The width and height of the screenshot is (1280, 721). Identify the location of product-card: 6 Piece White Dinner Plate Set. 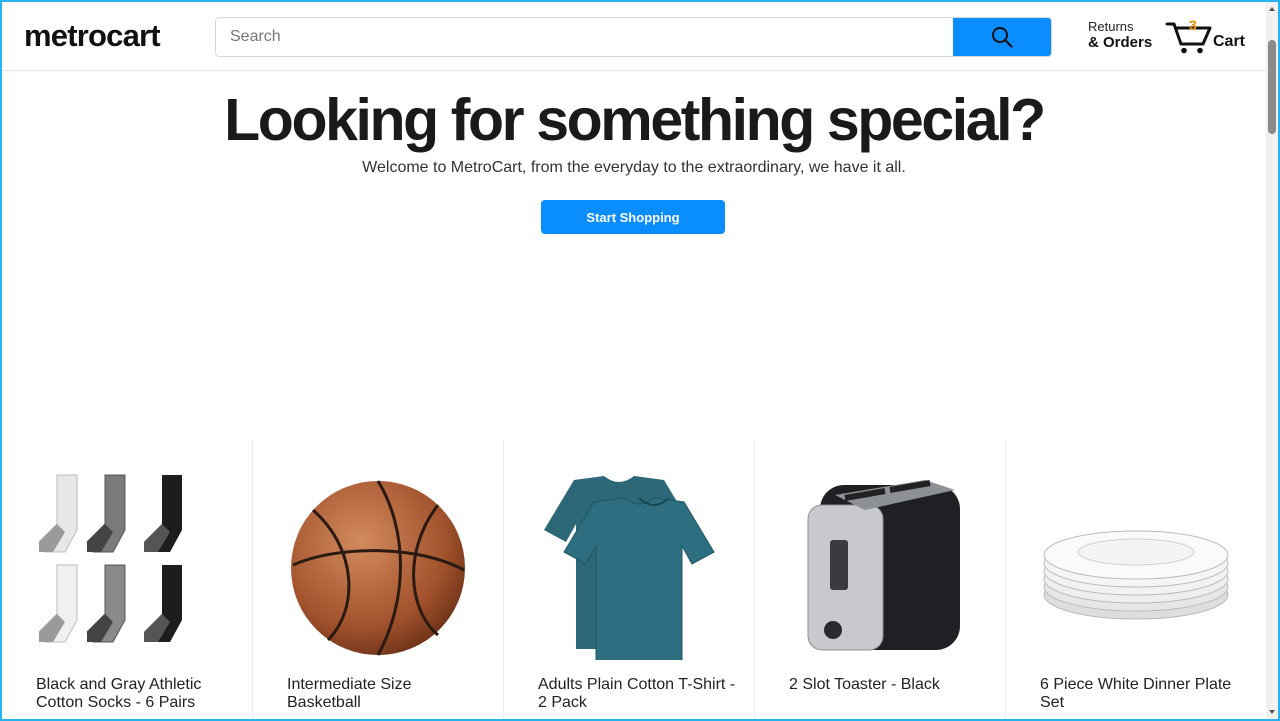
(1131, 579).